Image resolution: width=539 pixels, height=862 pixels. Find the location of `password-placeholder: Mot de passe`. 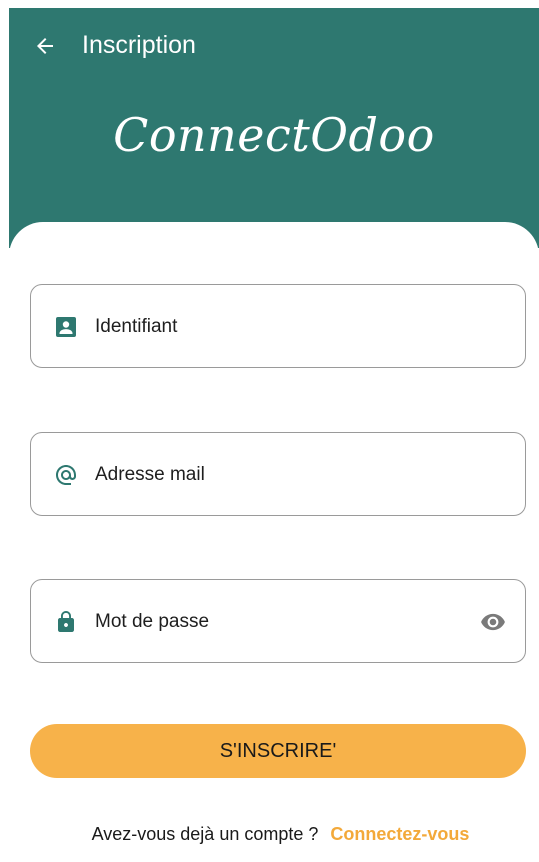

password-placeholder: Mot de passe is located at coordinates (152, 621).